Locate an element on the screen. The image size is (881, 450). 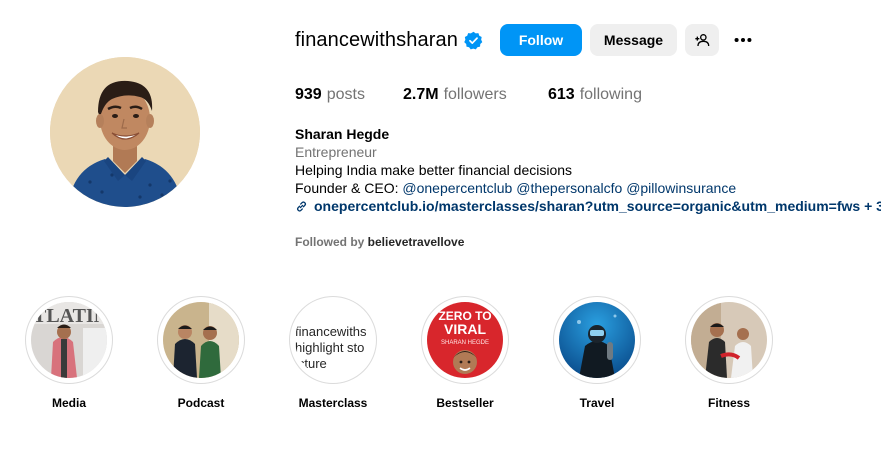
book-title-line2: VIRAL is located at coordinates (465, 329).